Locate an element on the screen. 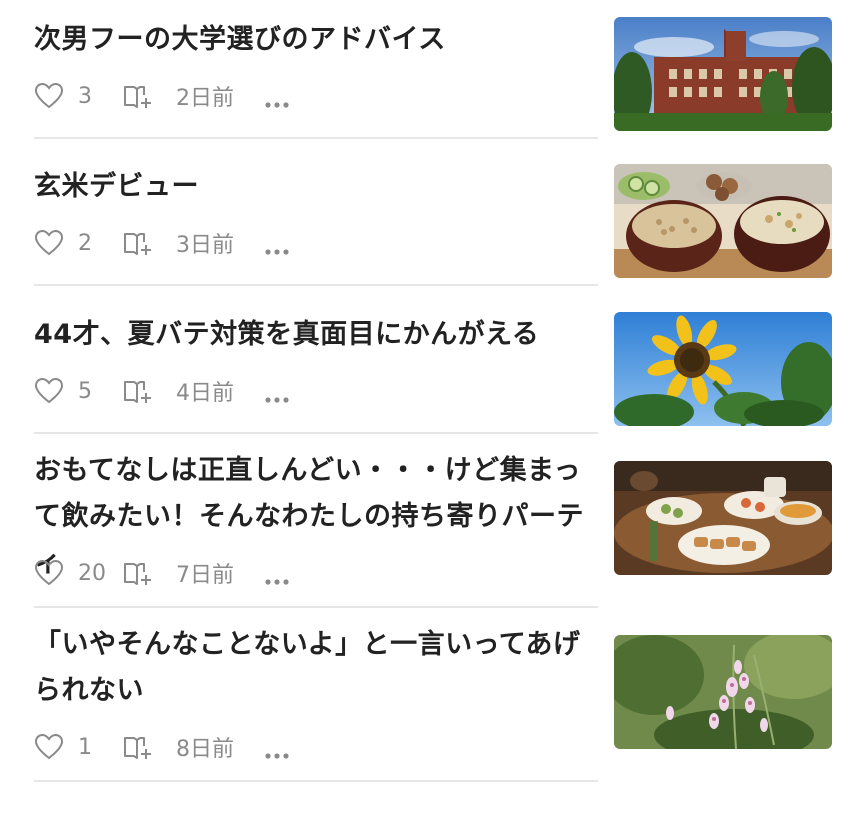 Image resolution: width=864 pixels, height=819 pixels. article-meta: 3 2日前 is located at coordinates (162, 96).